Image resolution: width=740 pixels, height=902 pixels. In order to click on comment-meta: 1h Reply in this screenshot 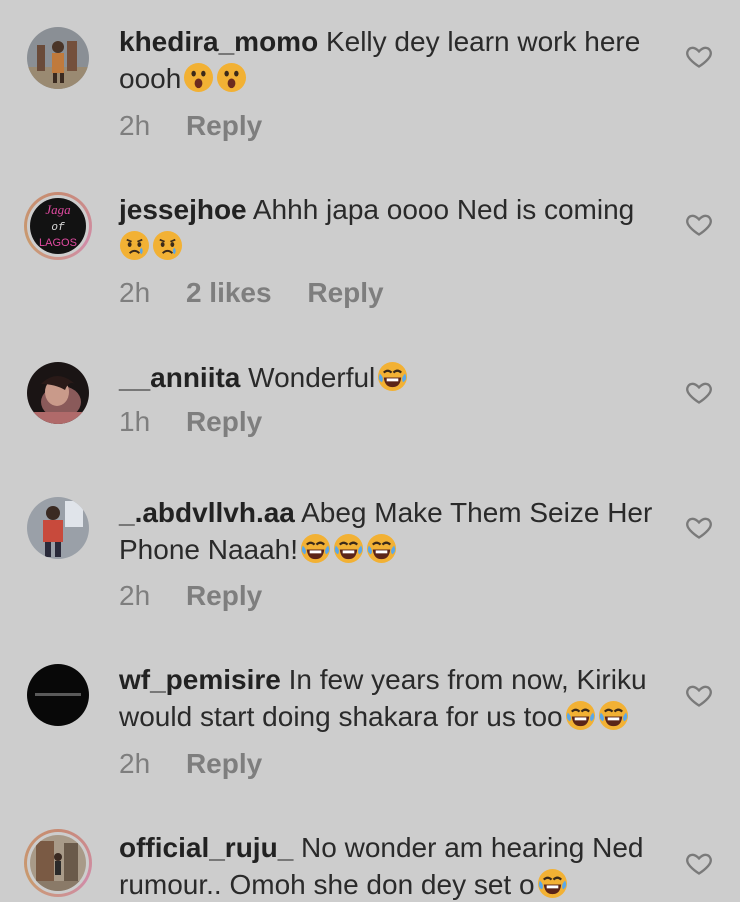, I will do `click(204, 422)`.